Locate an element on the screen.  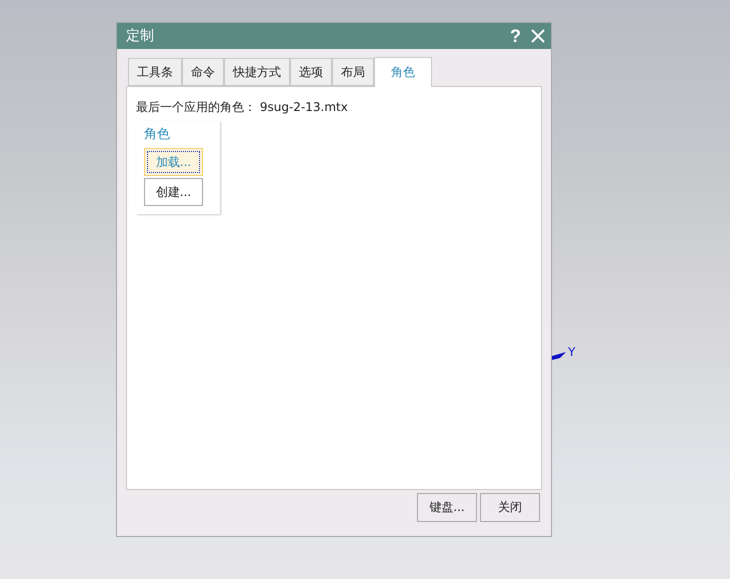
group-title: 角色 is located at coordinates (157, 134).